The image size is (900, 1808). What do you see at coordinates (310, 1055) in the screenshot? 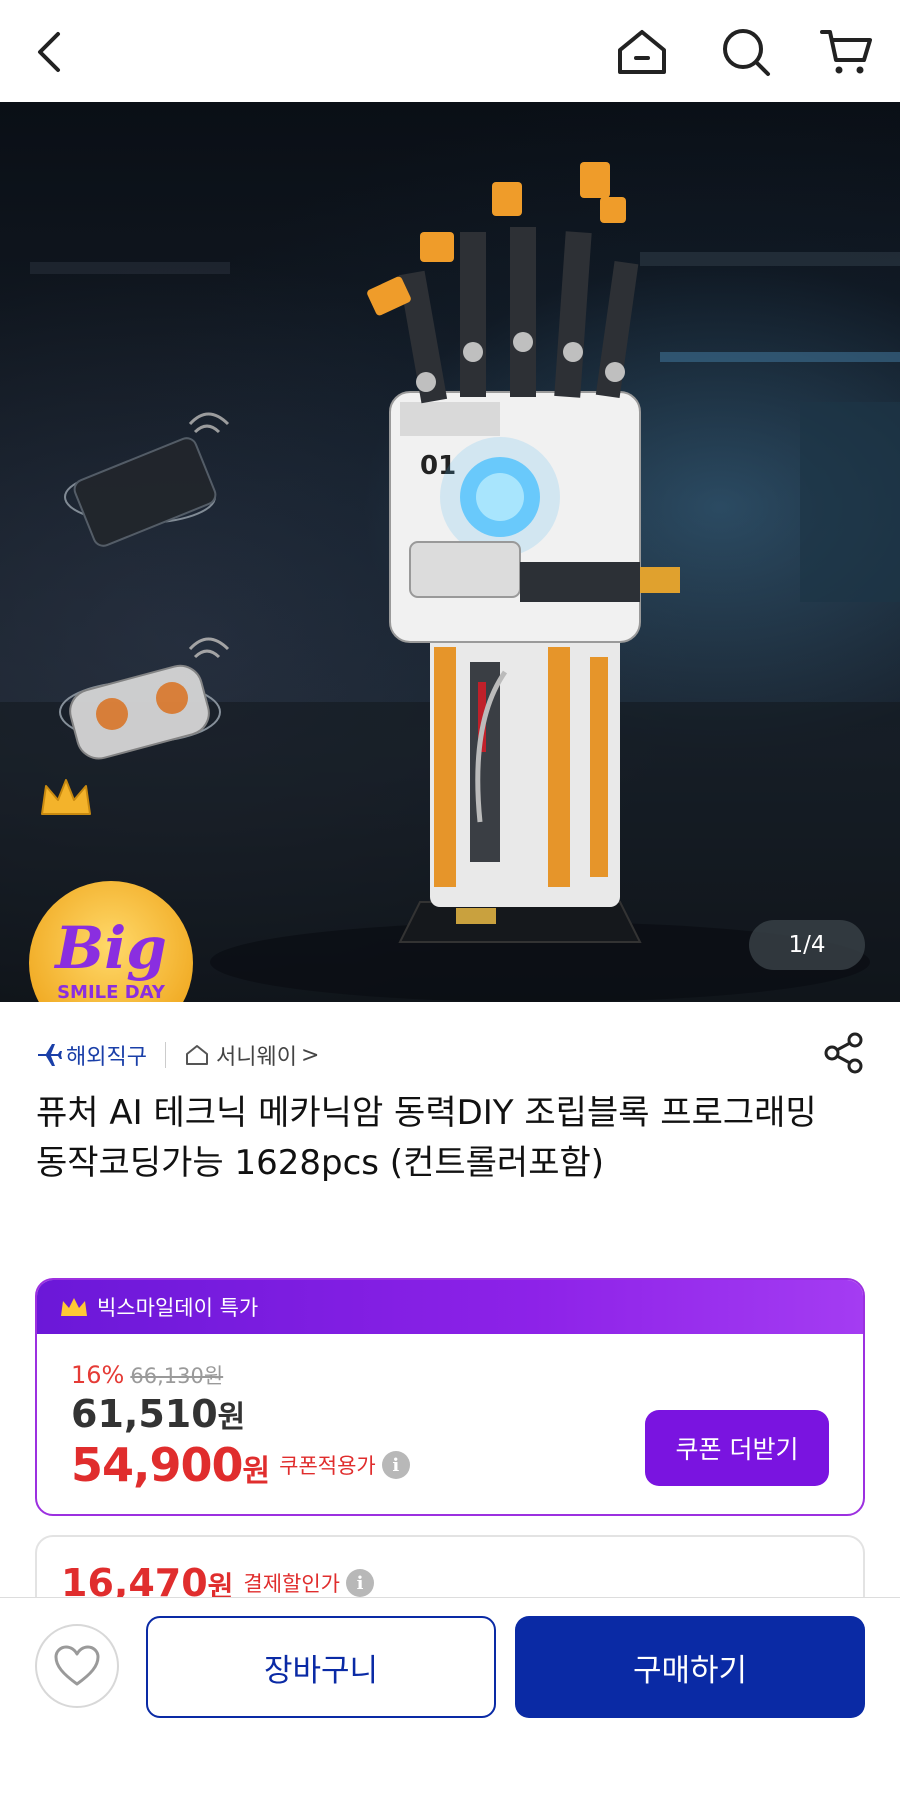
I see `shop-arrow: >` at bounding box center [310, 1055].